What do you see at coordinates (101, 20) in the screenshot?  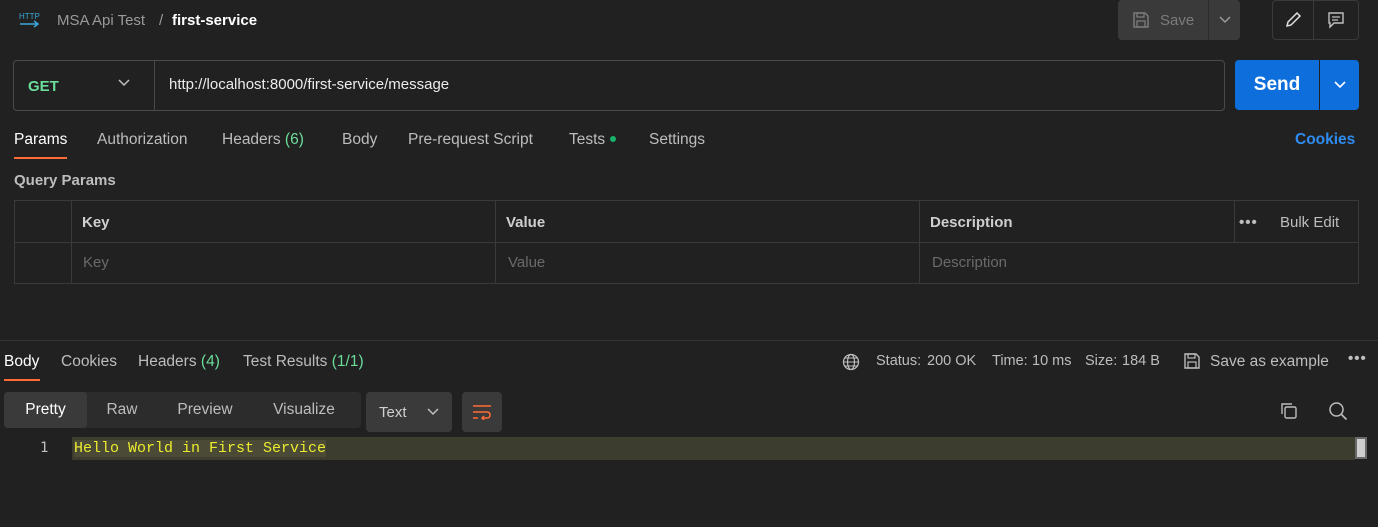 I see `breadcrumb-collection: MSA Api Test` at bounding box center [101, 20].